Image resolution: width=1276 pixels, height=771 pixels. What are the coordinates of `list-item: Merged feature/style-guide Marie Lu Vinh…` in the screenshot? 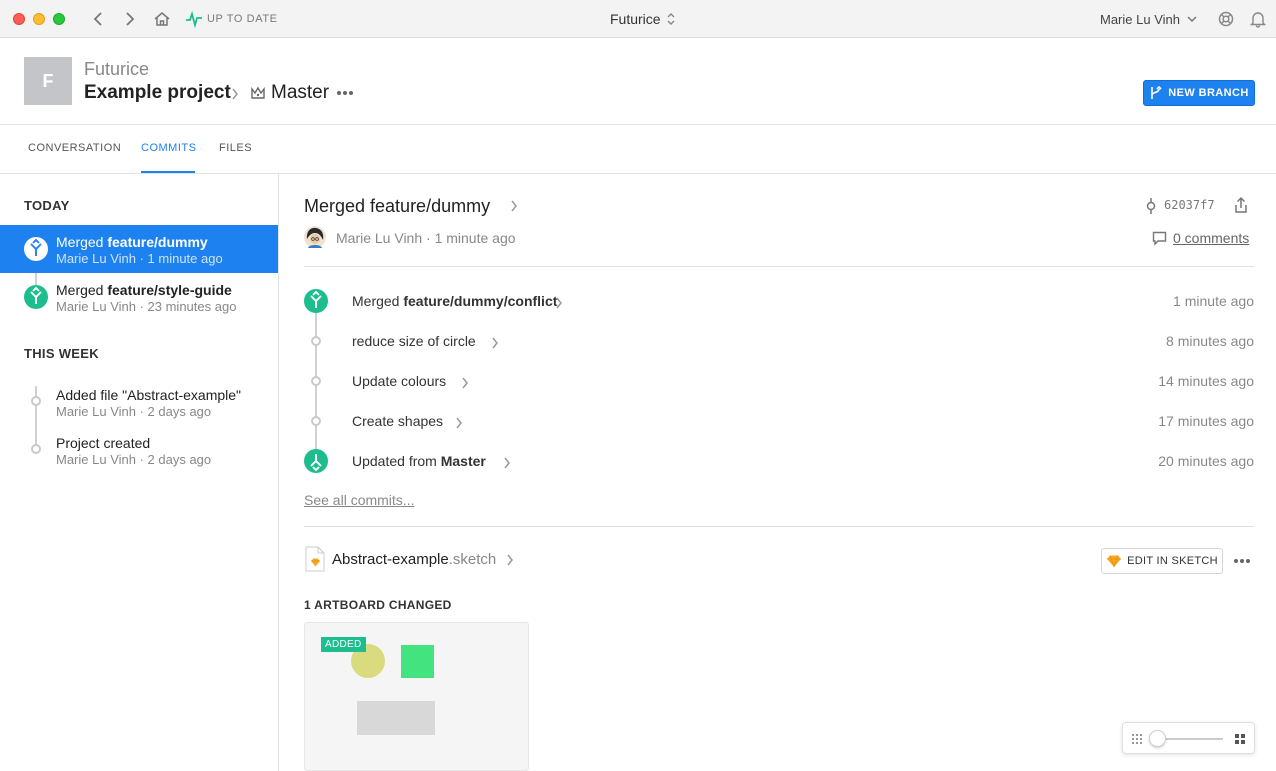 It's located at (139, 297).